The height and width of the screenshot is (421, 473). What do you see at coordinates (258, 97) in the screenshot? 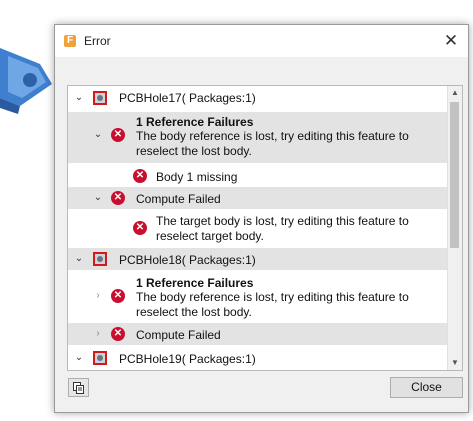
I see `tree-item-pcbhole17: ⌄ PCBHole17( Packages:1)` at bounding box center [258, 97].